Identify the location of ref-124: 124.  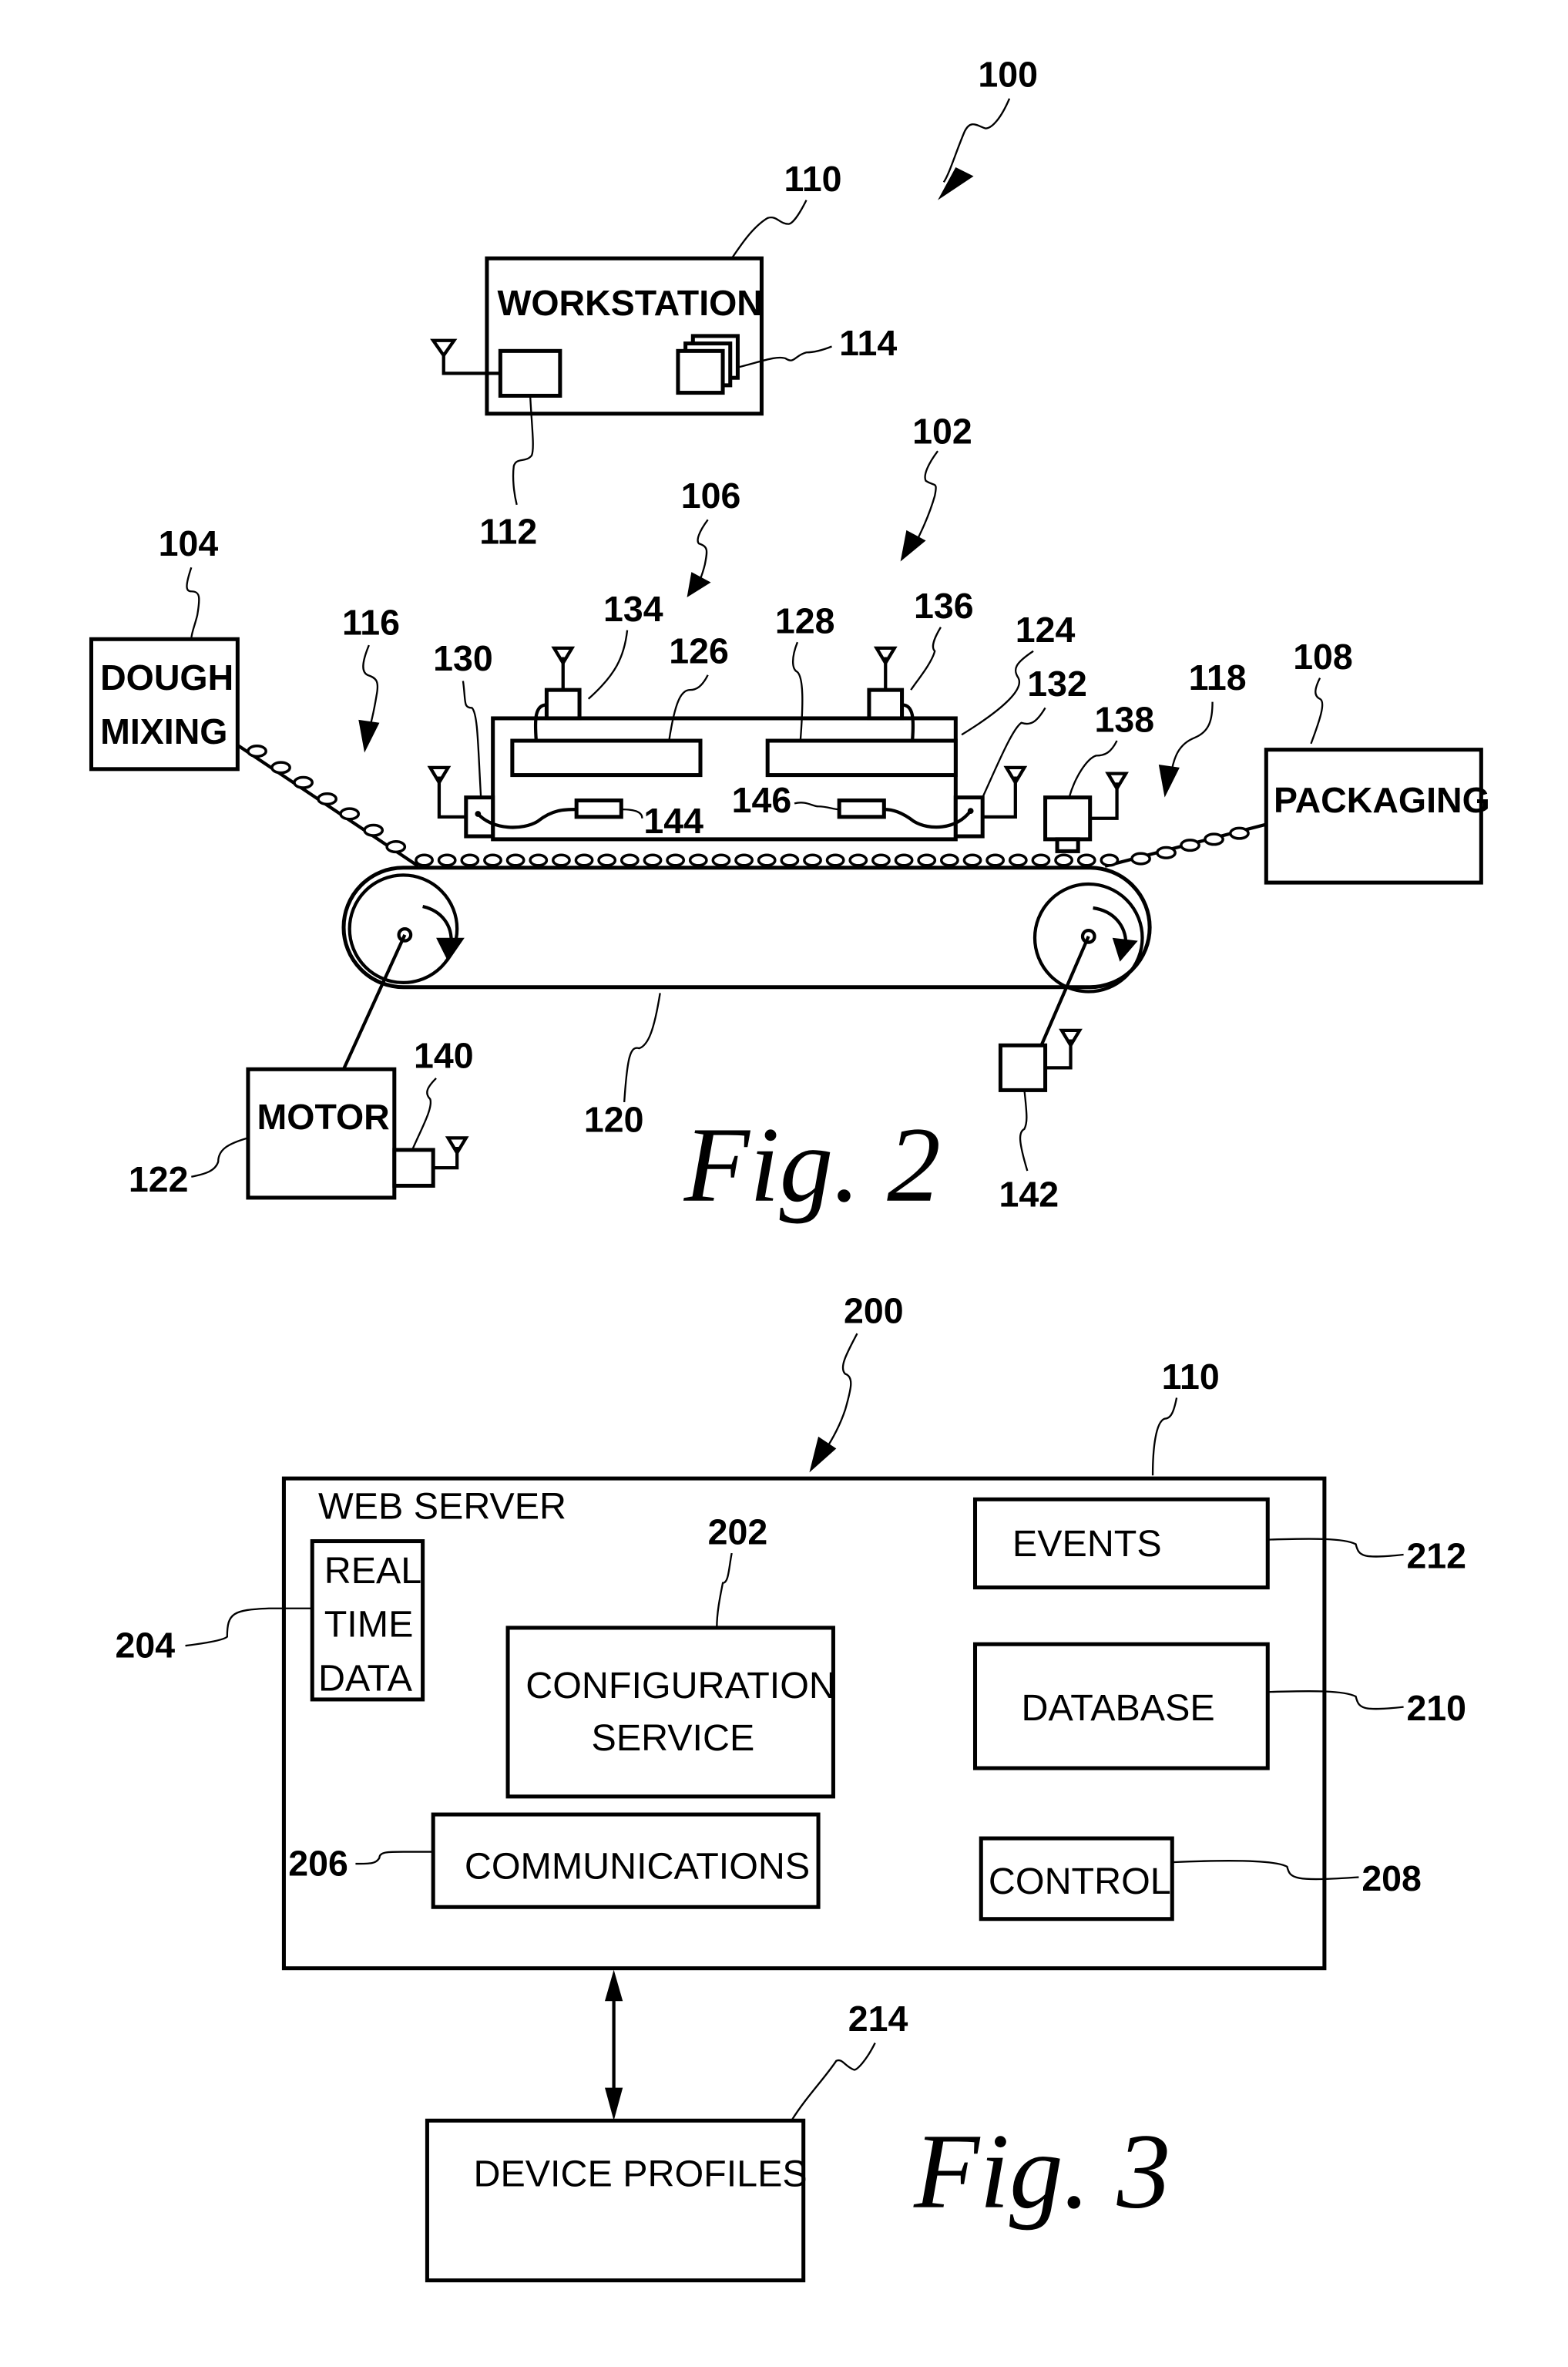
(1046, 630).